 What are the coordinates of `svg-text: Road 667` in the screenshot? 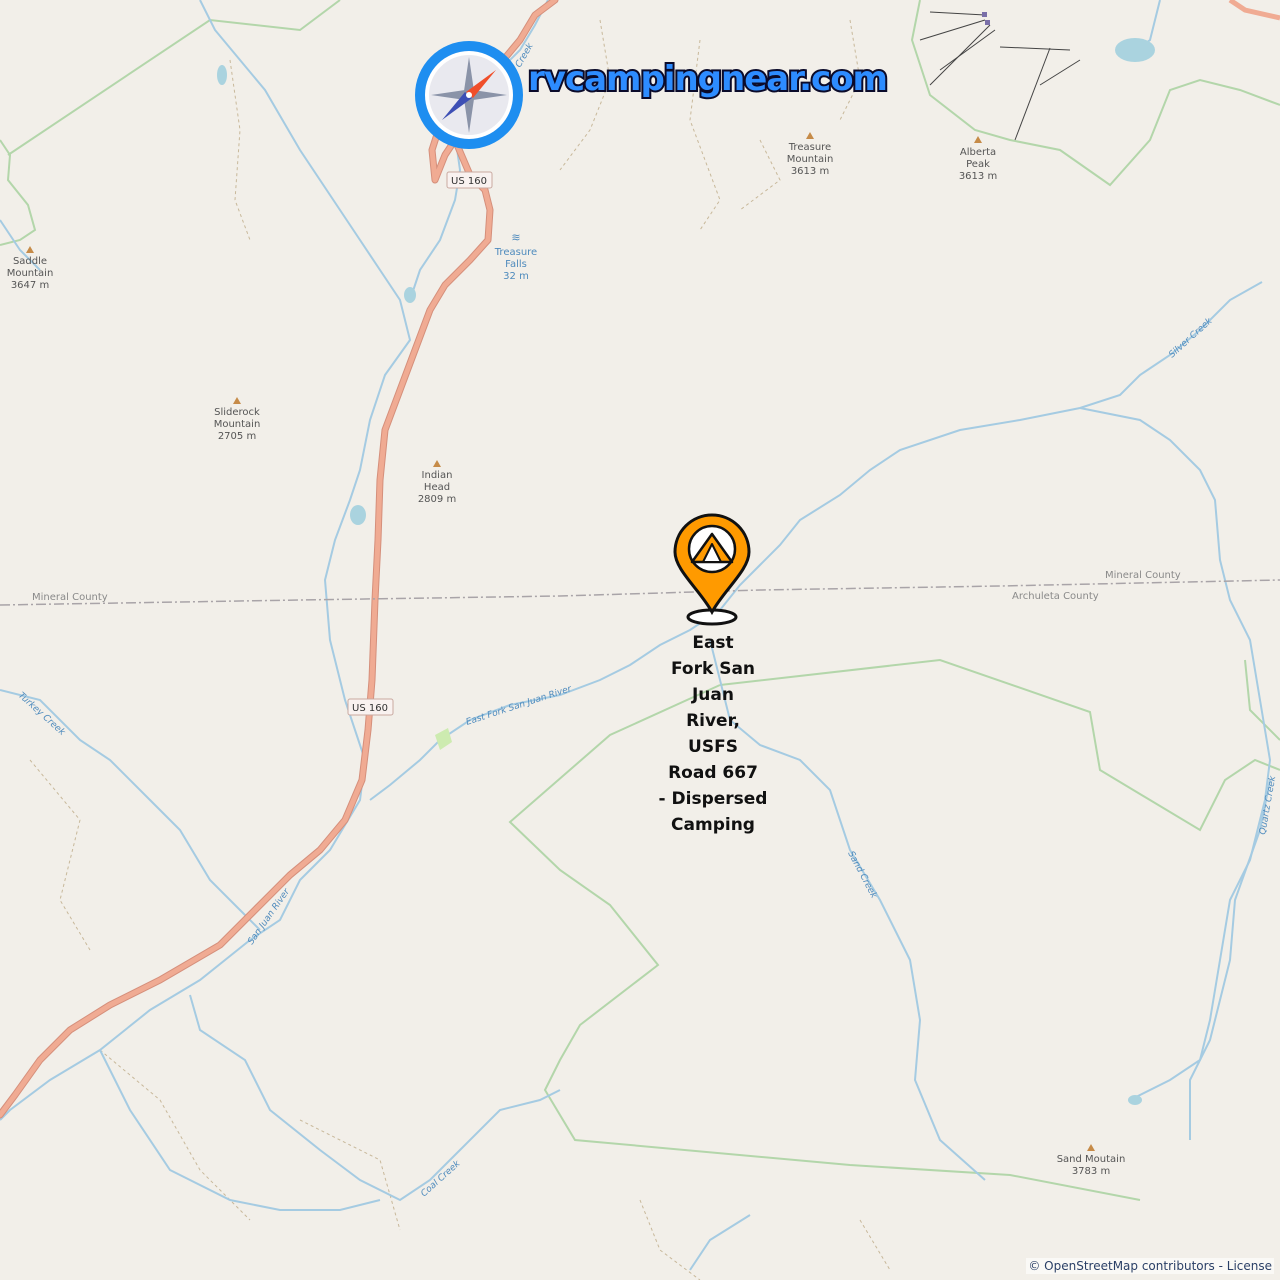 It's located at (713, 773).